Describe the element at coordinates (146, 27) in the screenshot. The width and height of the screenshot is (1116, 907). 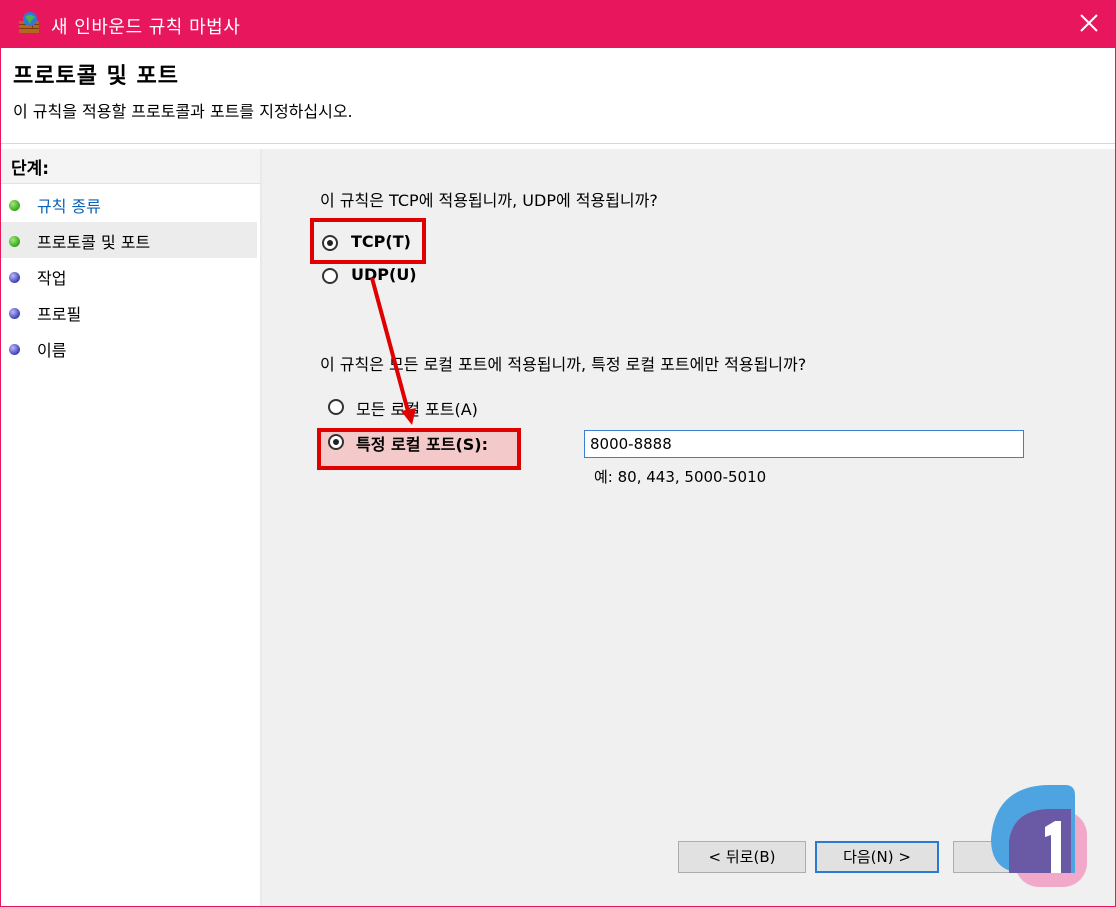
I see `window-title: 새 인바운드 규칙 마법사` at that location.